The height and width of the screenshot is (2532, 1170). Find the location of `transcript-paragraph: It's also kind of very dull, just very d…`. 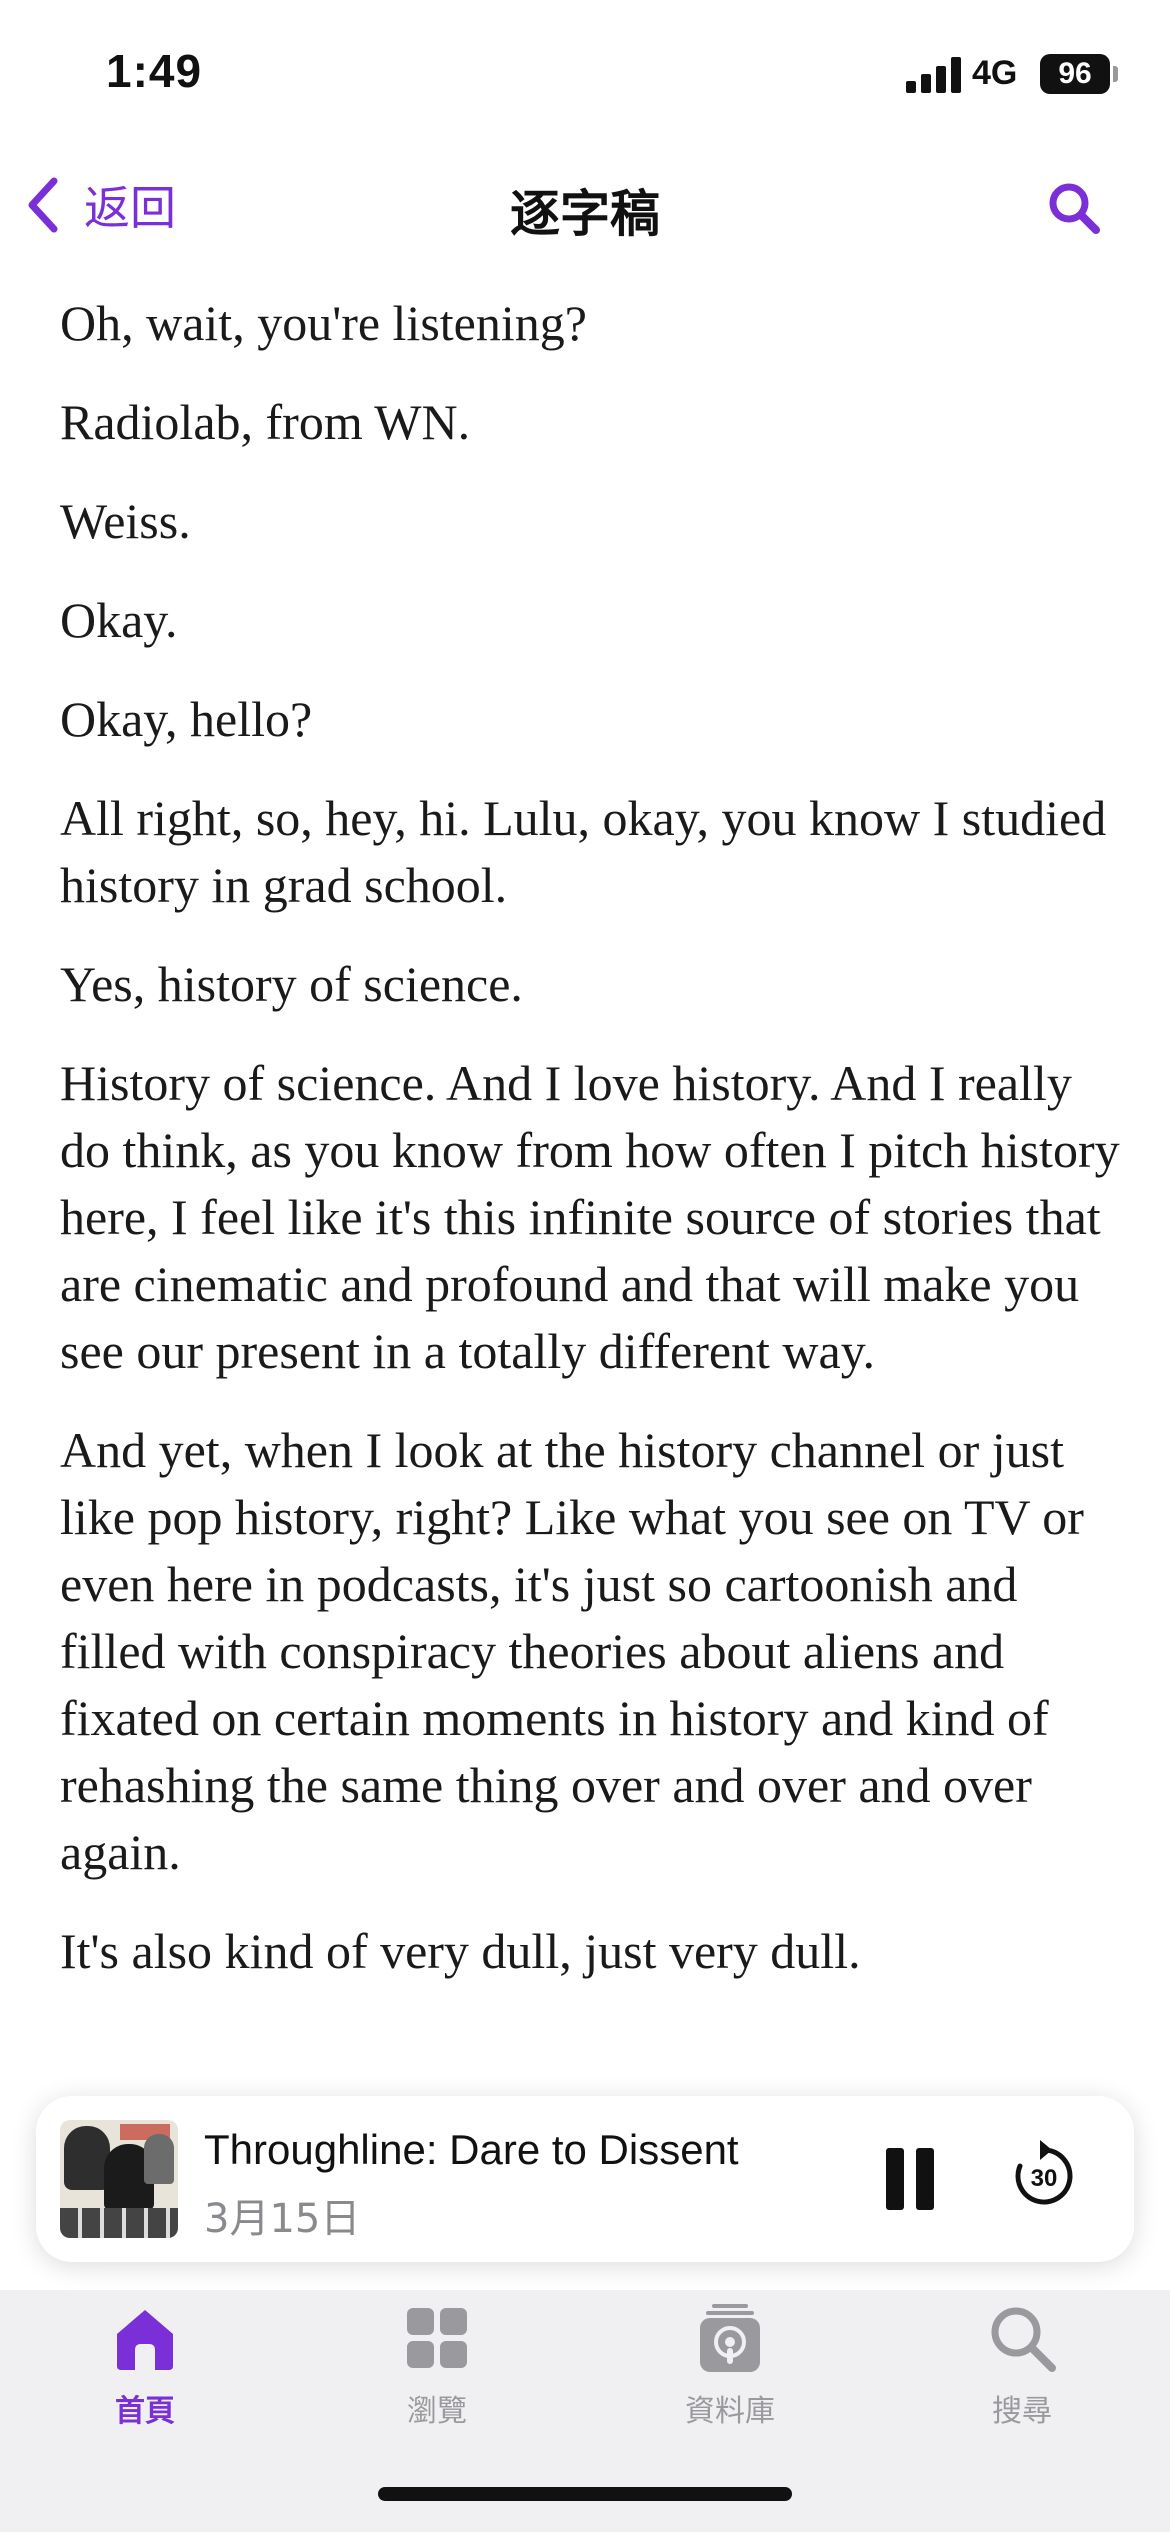

transcript-paragraph: It's also kind of very dull, just very d… is located at coordinates (460, 1951).